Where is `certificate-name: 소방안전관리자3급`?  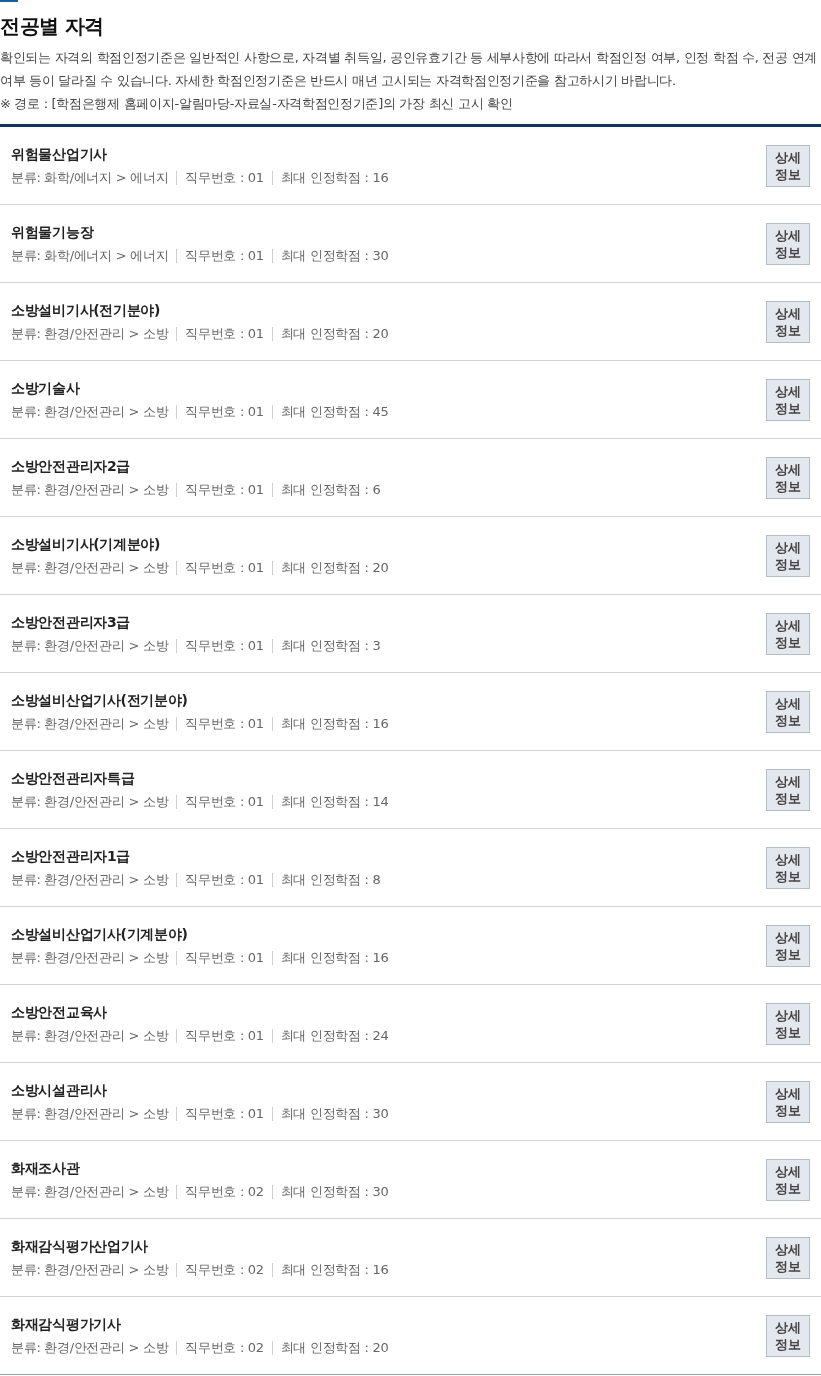
certificate-name: 소방안전관리자3급 is located at coordinates (71, 622).